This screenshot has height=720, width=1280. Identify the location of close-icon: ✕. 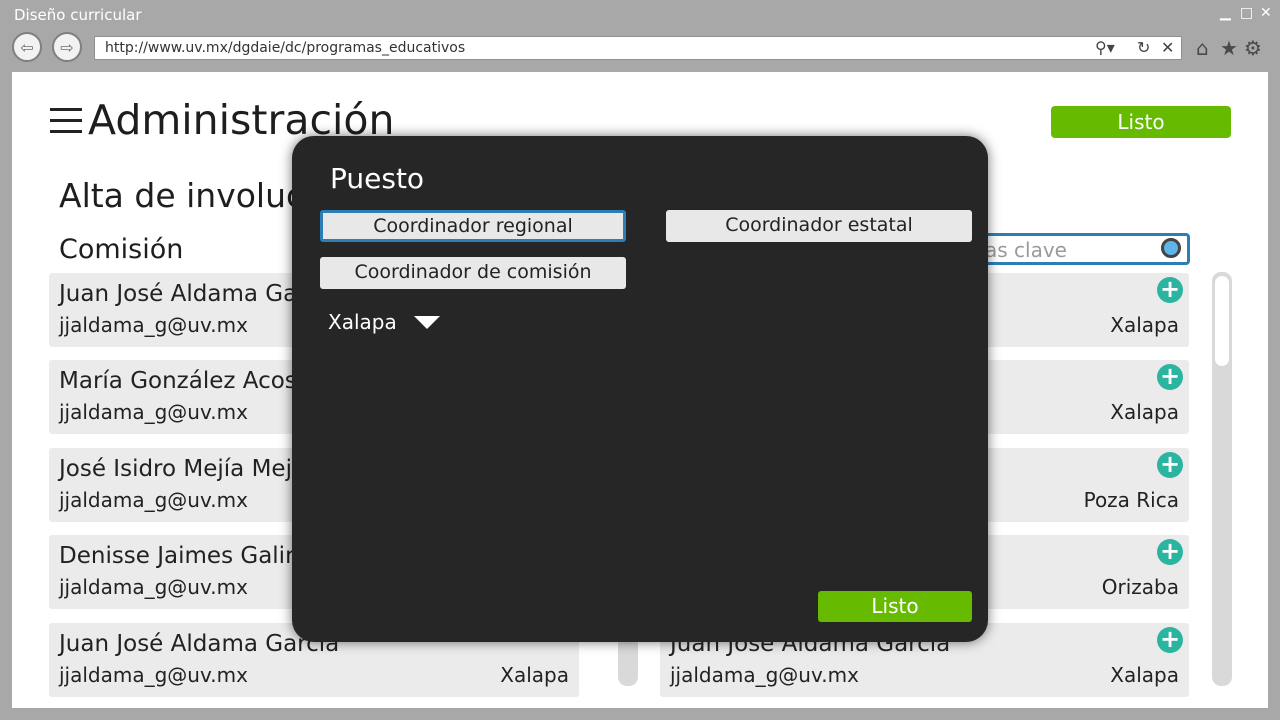
(1167, 47).